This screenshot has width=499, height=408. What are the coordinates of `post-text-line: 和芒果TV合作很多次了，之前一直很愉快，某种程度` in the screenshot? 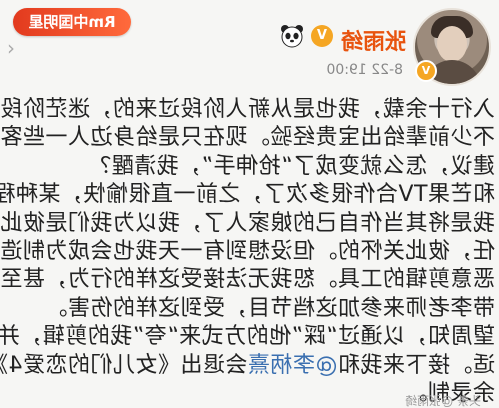 It's located at (249, 195).